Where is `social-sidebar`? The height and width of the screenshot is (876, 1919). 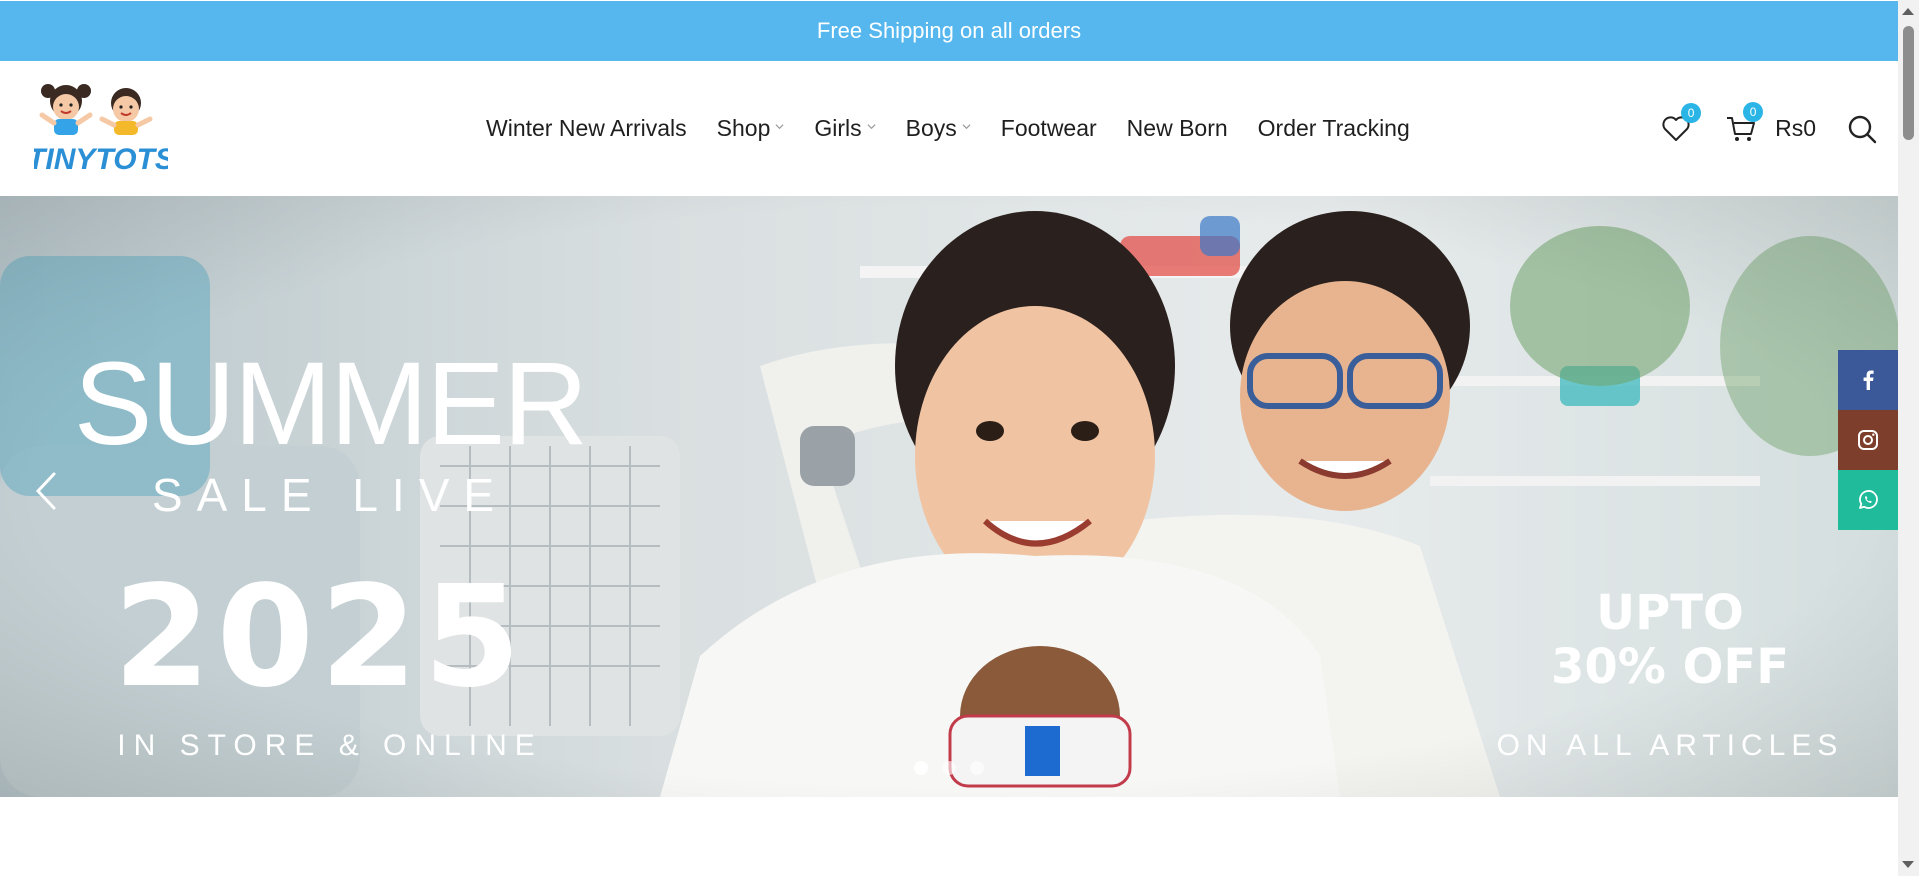
social-sidebar is located at coordinates (1868, 440).